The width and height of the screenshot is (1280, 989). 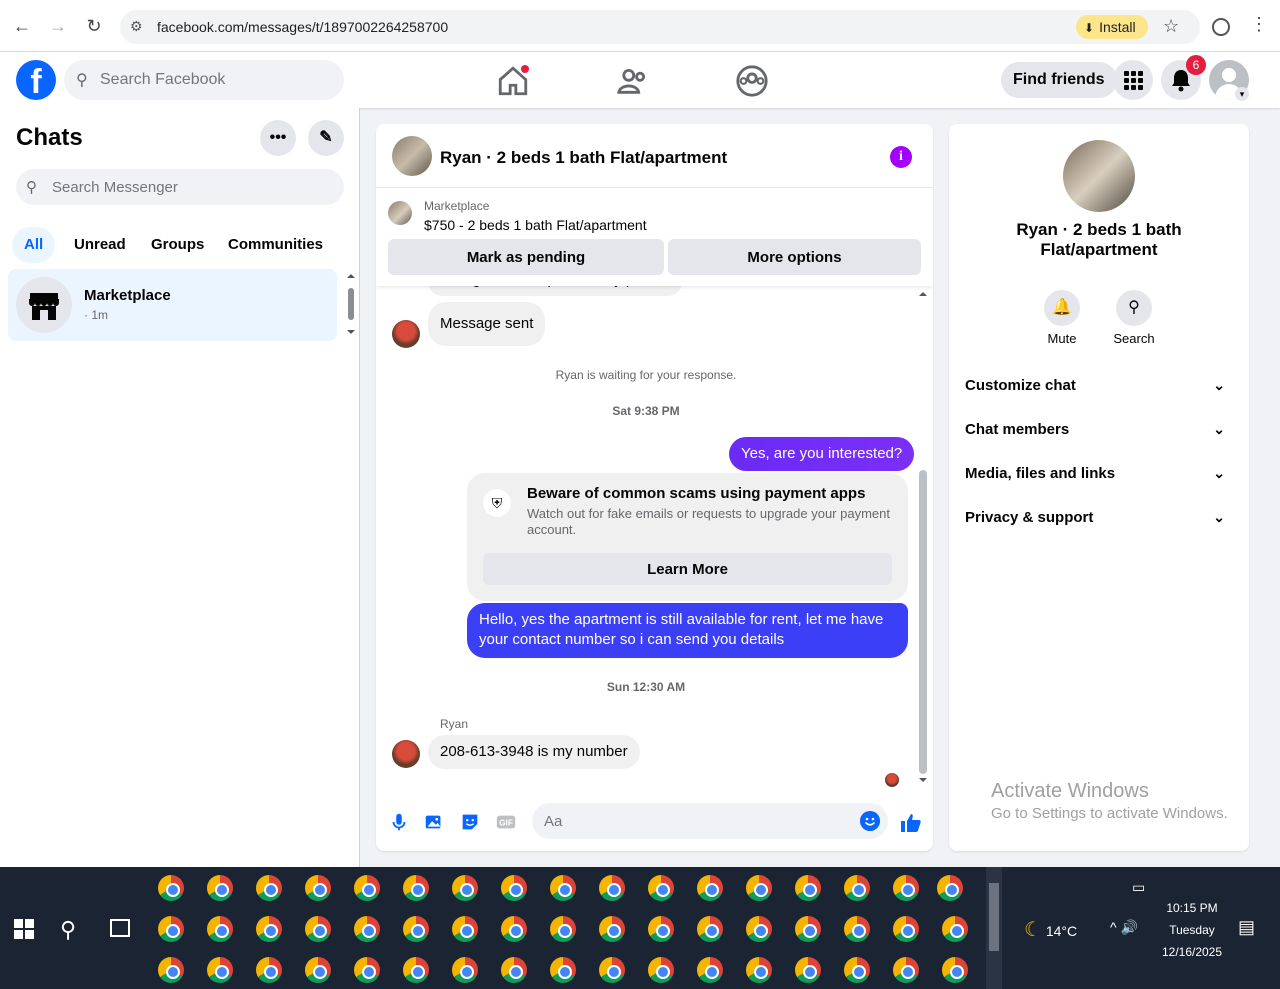 I want to click on volume-icon: ^ 🔊, so click(x=1124, y=927).